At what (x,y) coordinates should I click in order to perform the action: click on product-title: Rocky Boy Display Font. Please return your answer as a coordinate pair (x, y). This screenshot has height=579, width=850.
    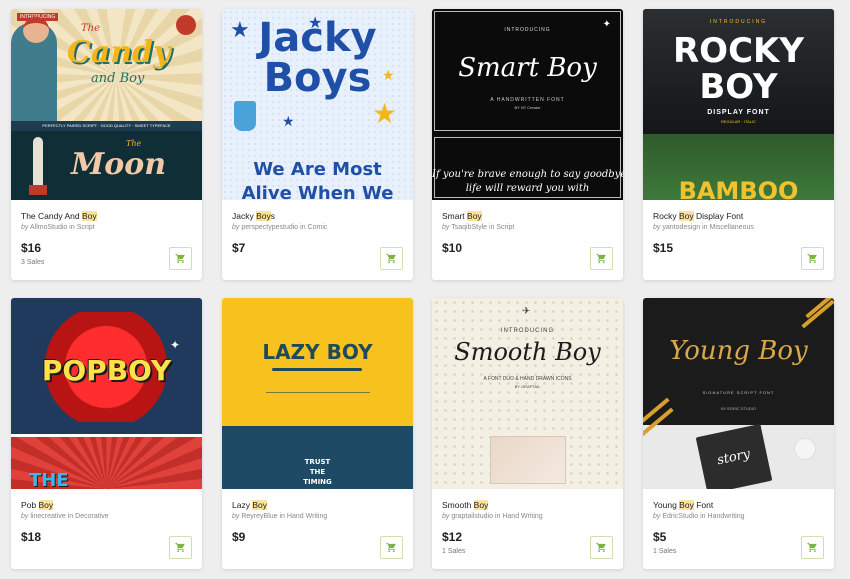
    Looking at the image, I should click on (738, 216).